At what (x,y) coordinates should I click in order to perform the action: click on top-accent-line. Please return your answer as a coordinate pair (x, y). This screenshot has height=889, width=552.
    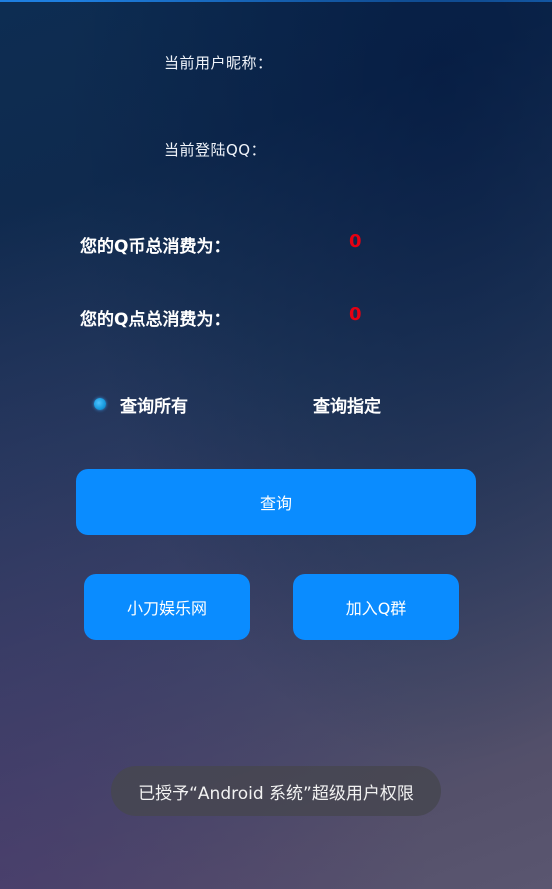
    Looking at the image, I should click on (276, 1).